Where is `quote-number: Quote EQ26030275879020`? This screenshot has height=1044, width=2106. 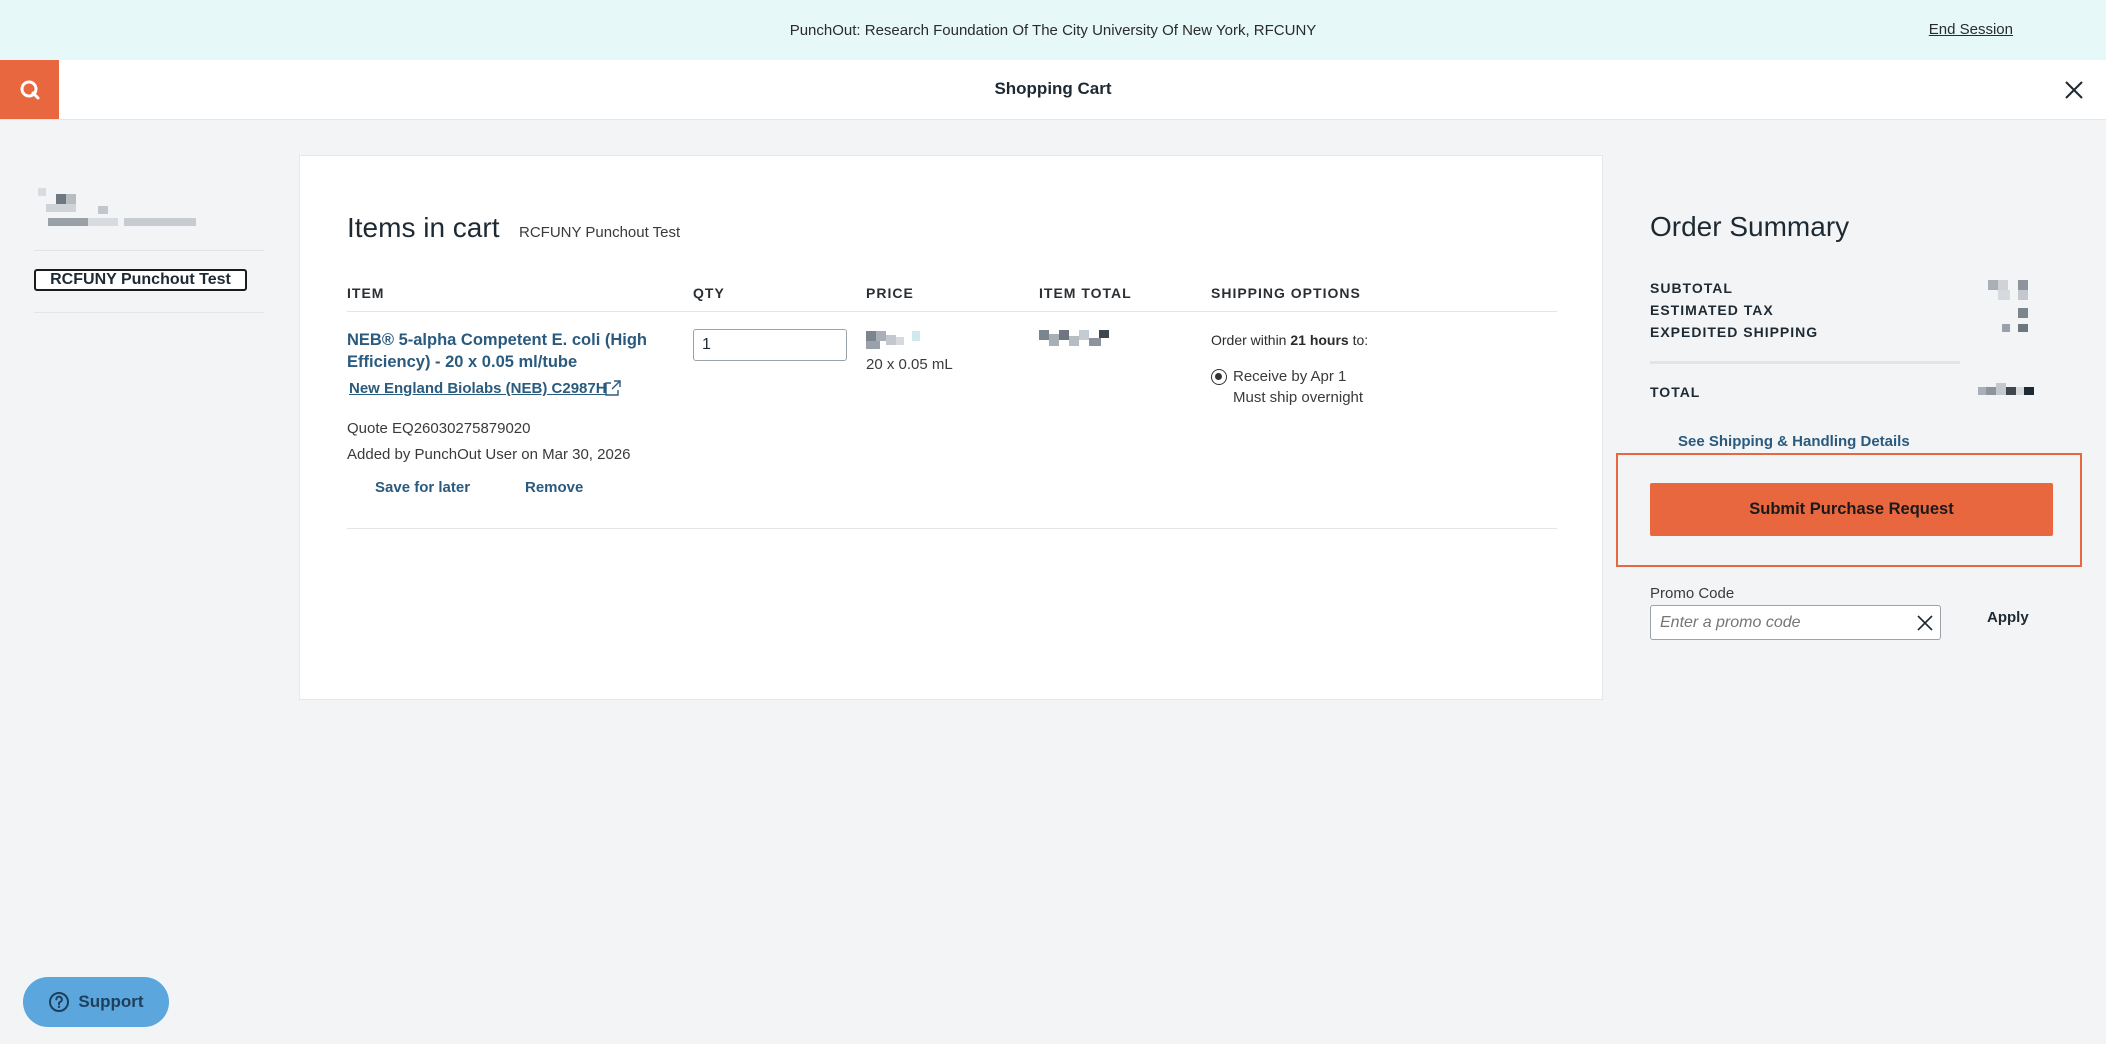
quote-number: Quote EQ26030275879020 is located at coordinates (439, 428).